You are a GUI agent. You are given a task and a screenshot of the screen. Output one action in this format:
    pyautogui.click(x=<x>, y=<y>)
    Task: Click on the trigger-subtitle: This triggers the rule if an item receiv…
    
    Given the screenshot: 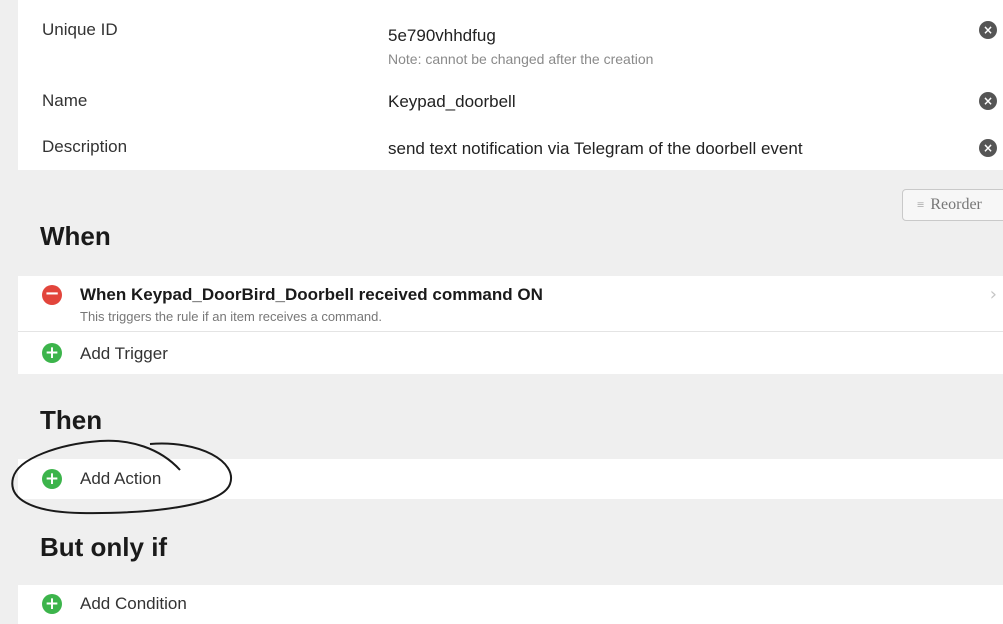 What is the action you would take?
    pyautogui.click(x=231, y=316)
    